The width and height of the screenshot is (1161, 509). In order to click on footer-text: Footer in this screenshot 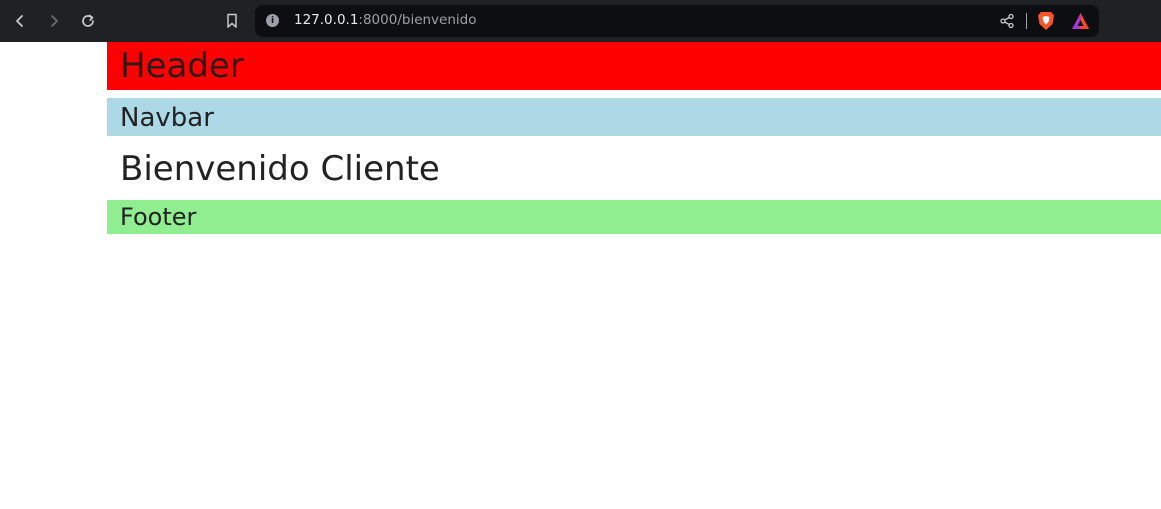, I will do `click(158, 217)`.